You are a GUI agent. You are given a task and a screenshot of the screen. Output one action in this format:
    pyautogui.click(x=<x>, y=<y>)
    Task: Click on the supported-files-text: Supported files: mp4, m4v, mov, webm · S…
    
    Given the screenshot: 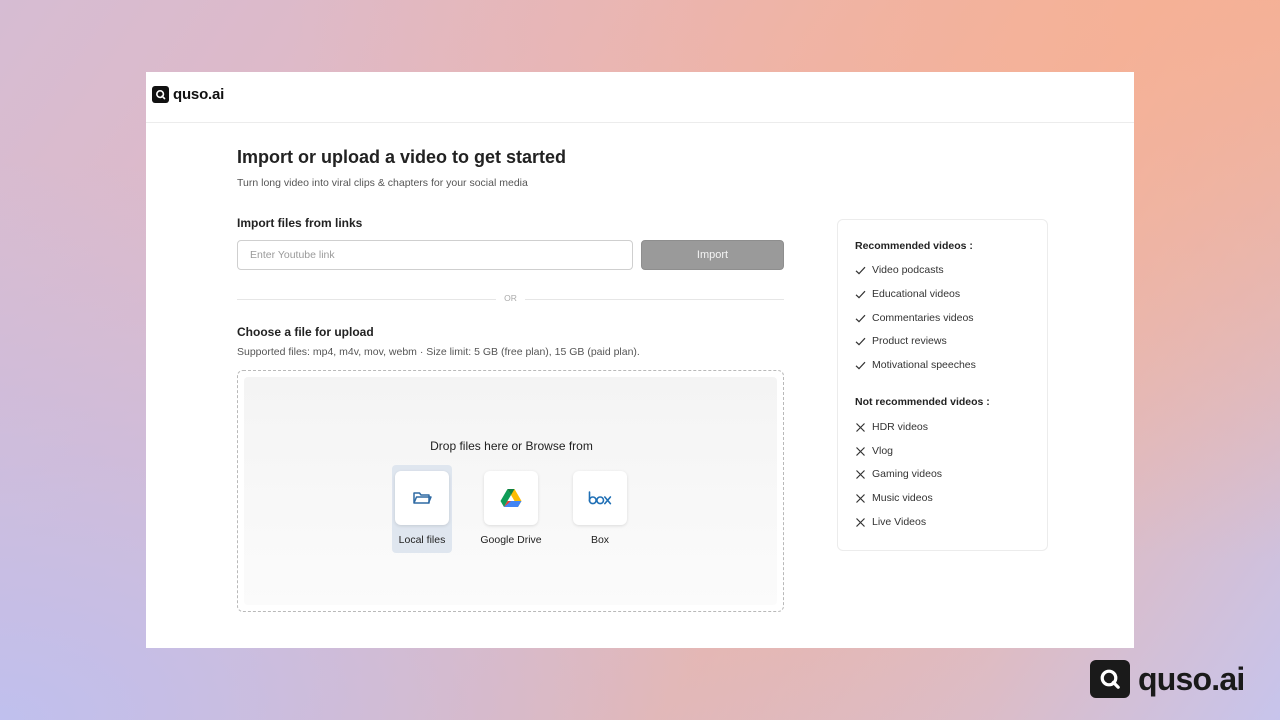 What is the action you would take?
    pyautogui.click(x=438, y=352)
    